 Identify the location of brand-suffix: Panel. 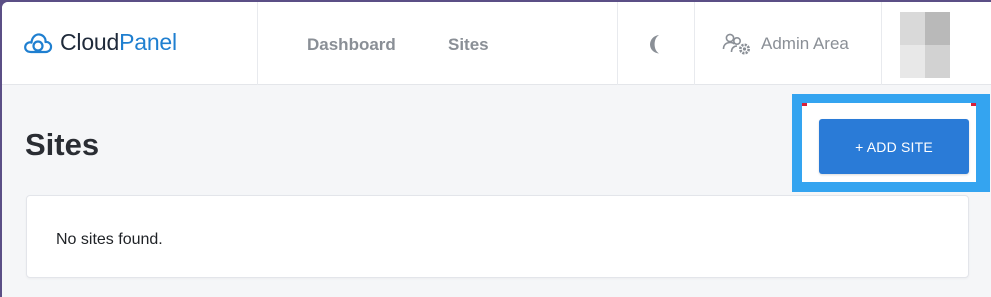
(148, 42).